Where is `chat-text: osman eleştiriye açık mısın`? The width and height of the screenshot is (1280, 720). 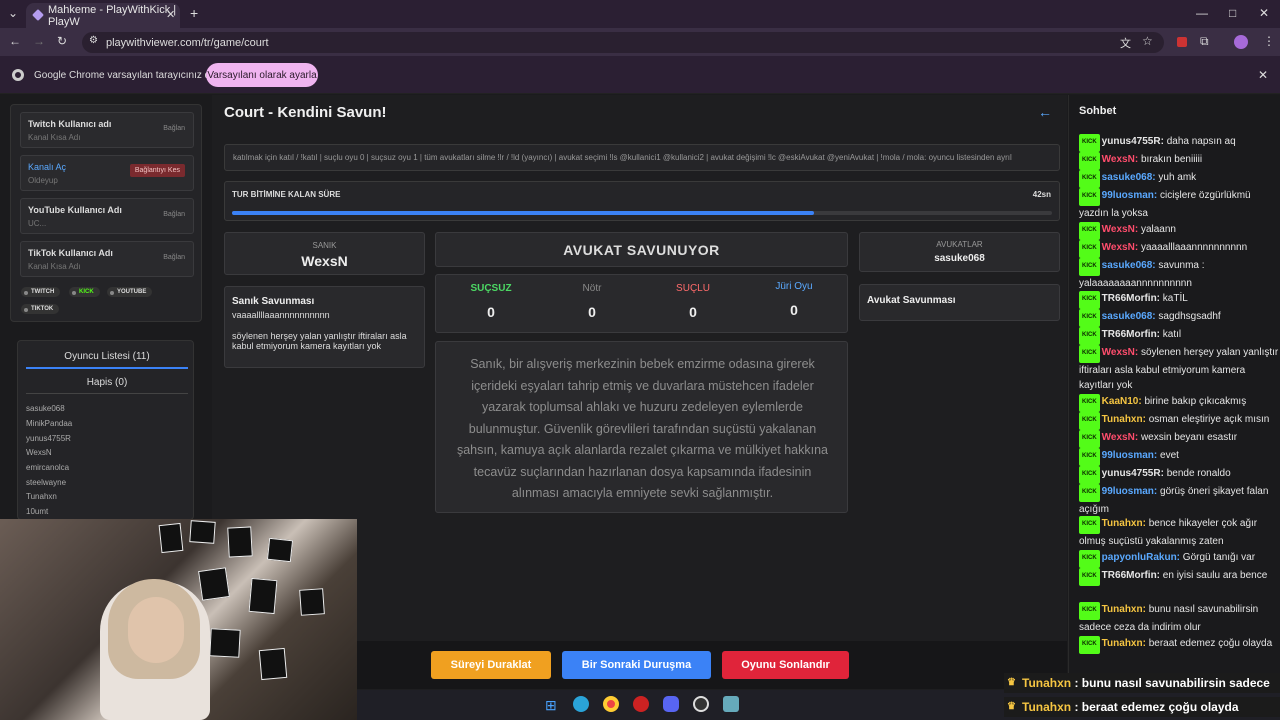 chat-text: osman eleştiriye açık mısın is located at coordinates (1209, 419).